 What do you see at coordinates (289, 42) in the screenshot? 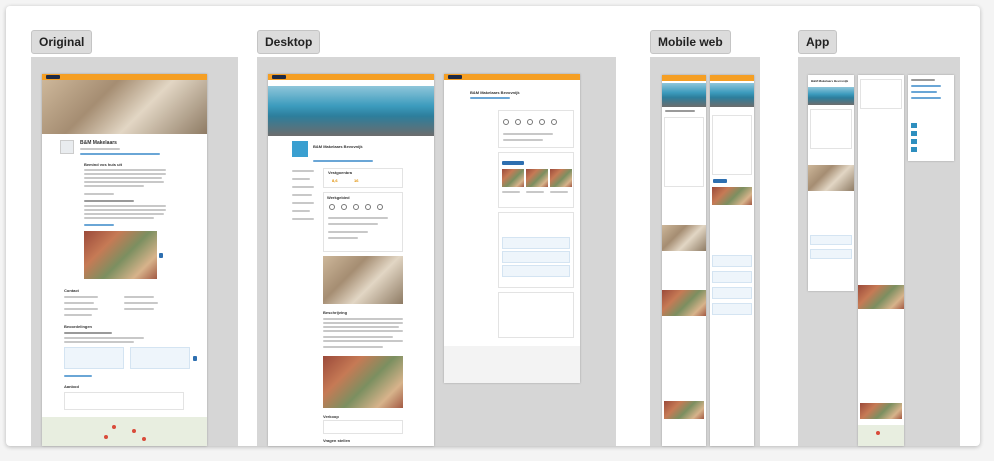
I see `label-desktop: Desktop` at bounding box center [289, 42].